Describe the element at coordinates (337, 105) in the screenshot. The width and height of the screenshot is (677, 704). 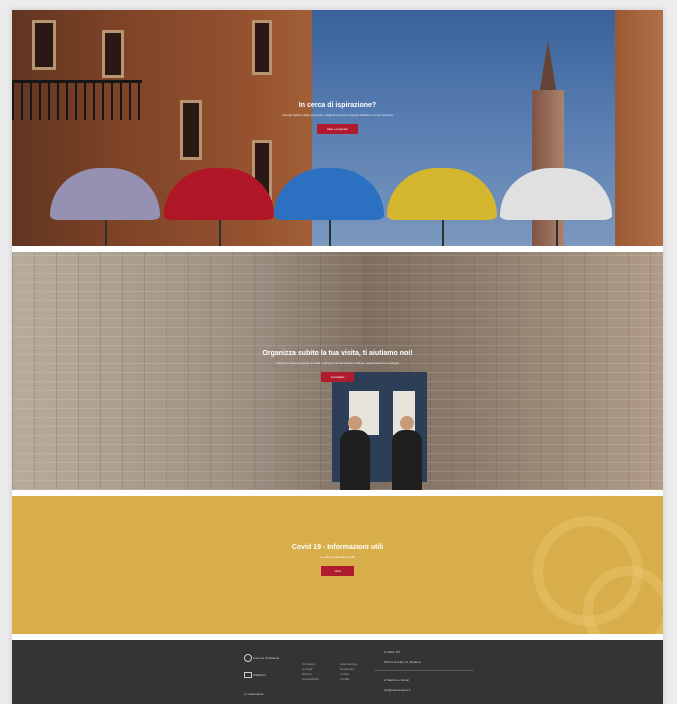
I see `hero-inspiration-title: In cerca di ispirazione?` at that location.